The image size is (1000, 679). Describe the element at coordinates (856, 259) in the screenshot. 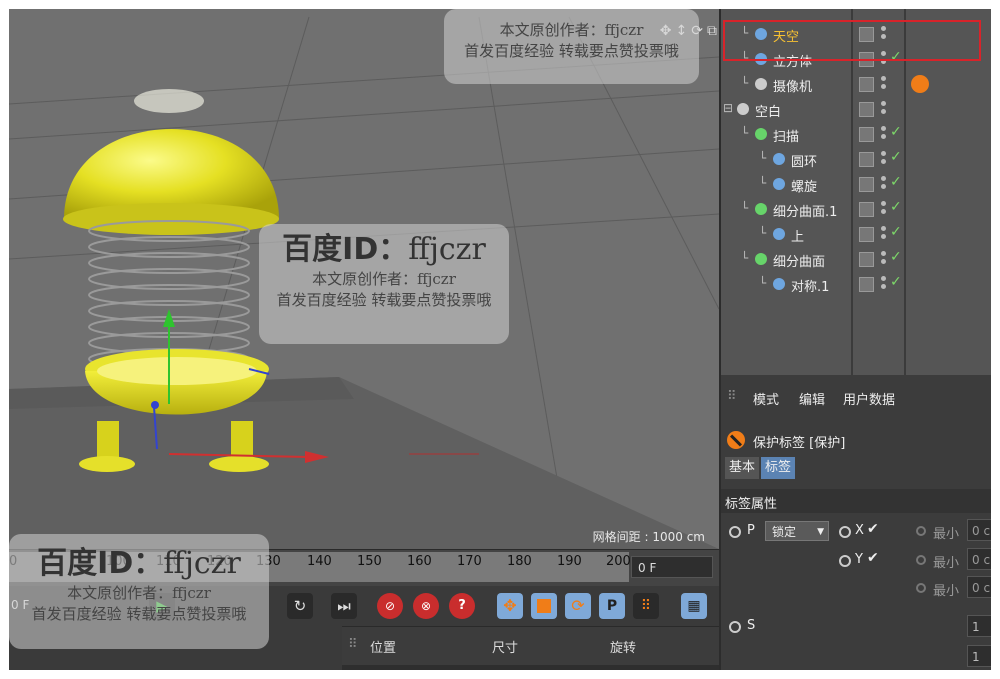

I see `object-row: └ 细分曲面 ✓` at that location.